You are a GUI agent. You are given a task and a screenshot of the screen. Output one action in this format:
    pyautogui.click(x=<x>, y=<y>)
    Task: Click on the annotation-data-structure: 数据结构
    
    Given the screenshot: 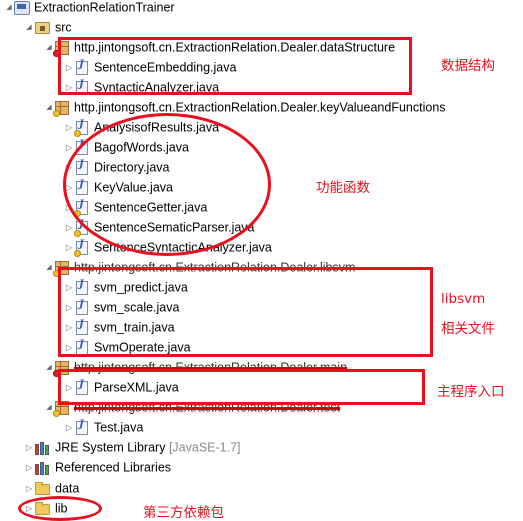 What is the action you would take?
    pyautogui.click(x=468, y=66)
    